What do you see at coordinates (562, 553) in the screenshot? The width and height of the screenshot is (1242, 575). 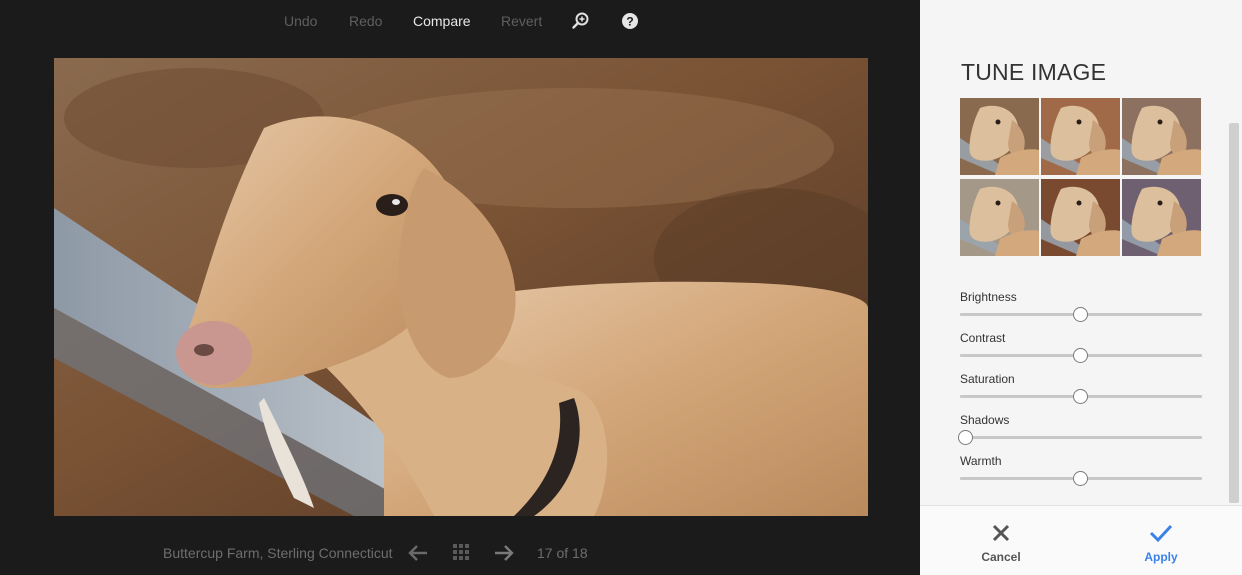 I see `photo-counter: 17 of 18` at bounding box center [562, 553].